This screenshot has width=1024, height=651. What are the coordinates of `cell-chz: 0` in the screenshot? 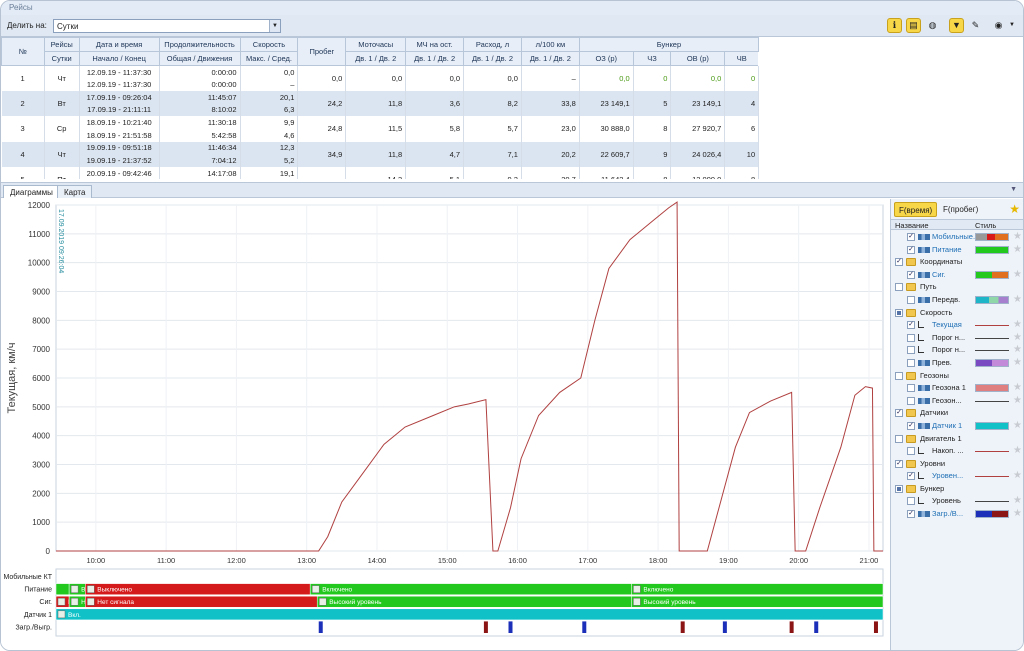 It's located at (652, 78).